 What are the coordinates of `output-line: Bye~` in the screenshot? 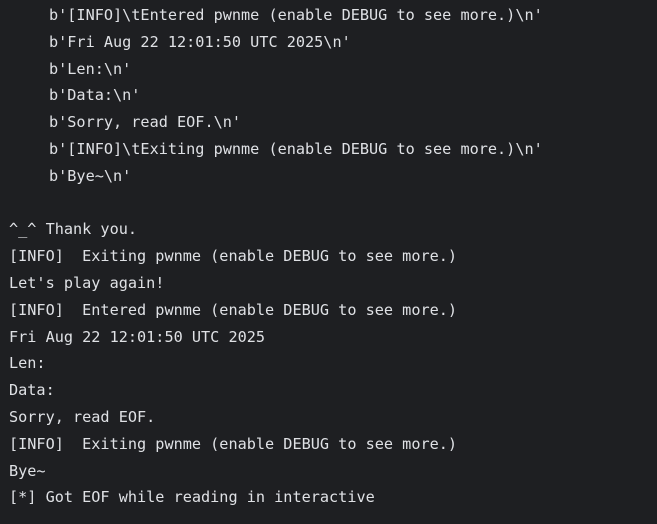 It's located at (27, 470).